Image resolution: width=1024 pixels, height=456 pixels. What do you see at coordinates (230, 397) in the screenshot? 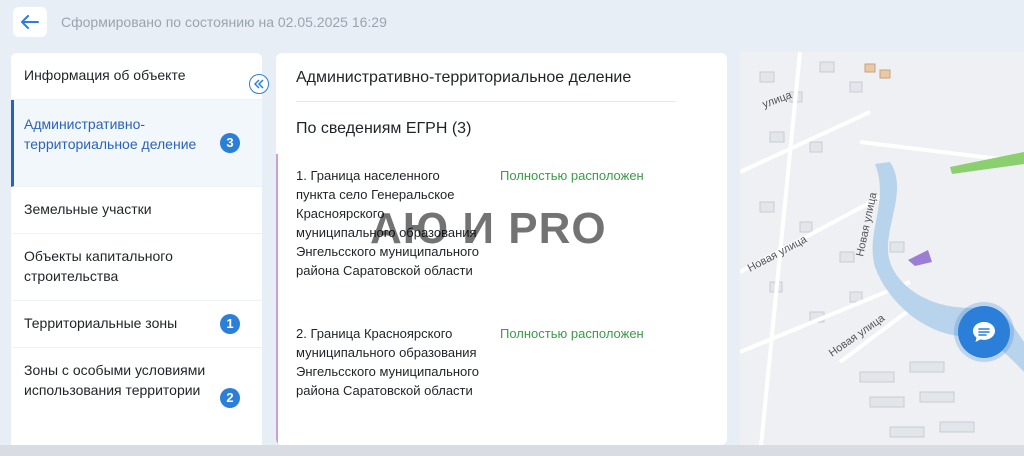
I see `count-badge: 2` at bounding box center [230, 397].